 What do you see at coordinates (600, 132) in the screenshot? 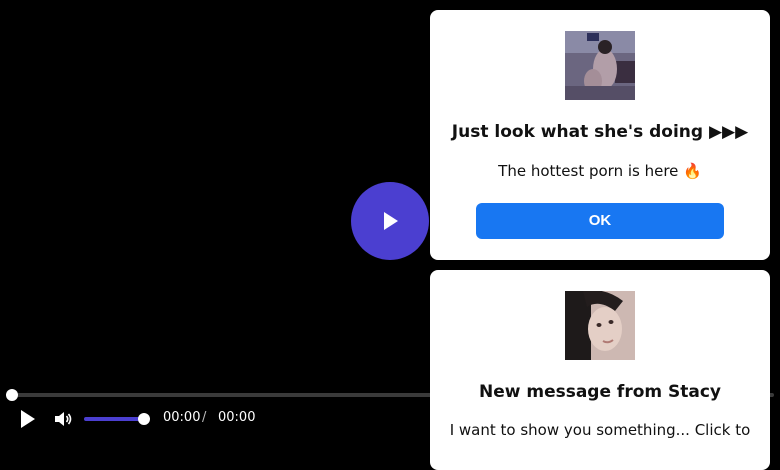
I see `popup-title: Just look what she's doing ▶▶▶` at bounding box center [600, 132].